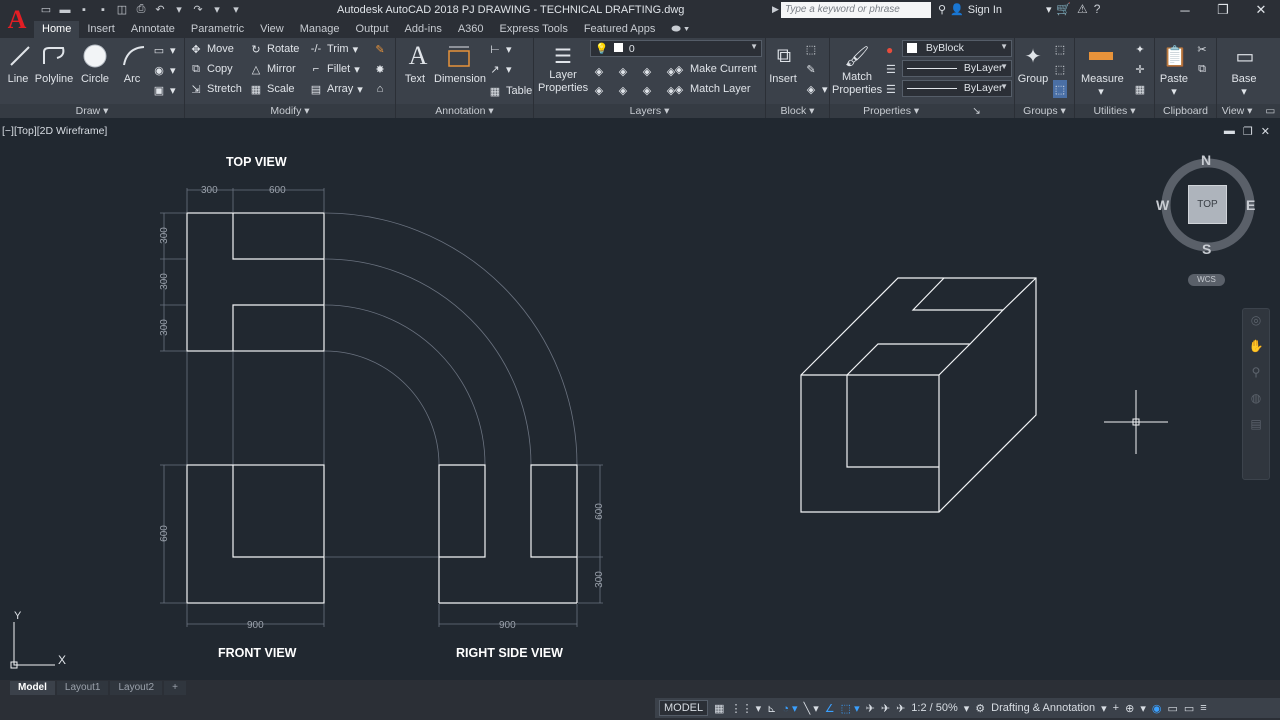  I want to click on group-tool: ✦ Group, so click(1033, 63).